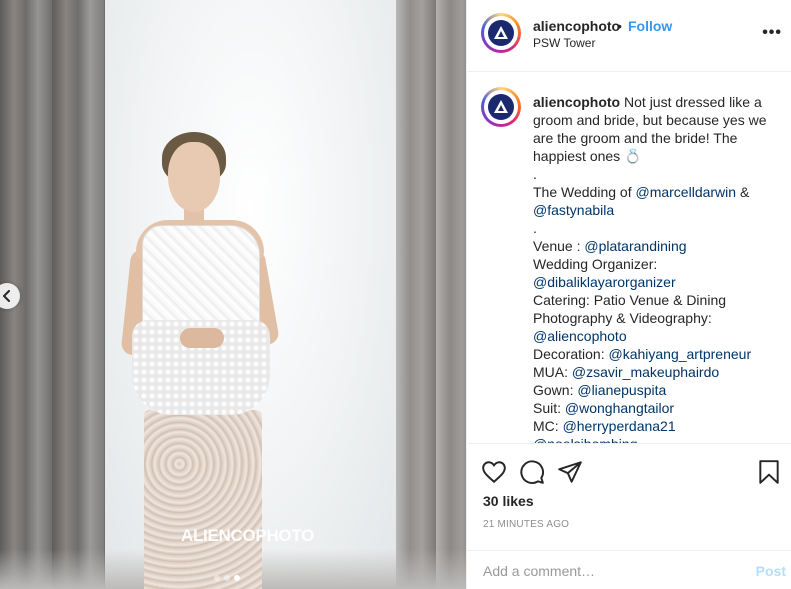 The height and width of the screenshot is (589, 791). Describe the element at coordinates (650, 26) in the screenshot. I see `follow-button: Follow` at that location.